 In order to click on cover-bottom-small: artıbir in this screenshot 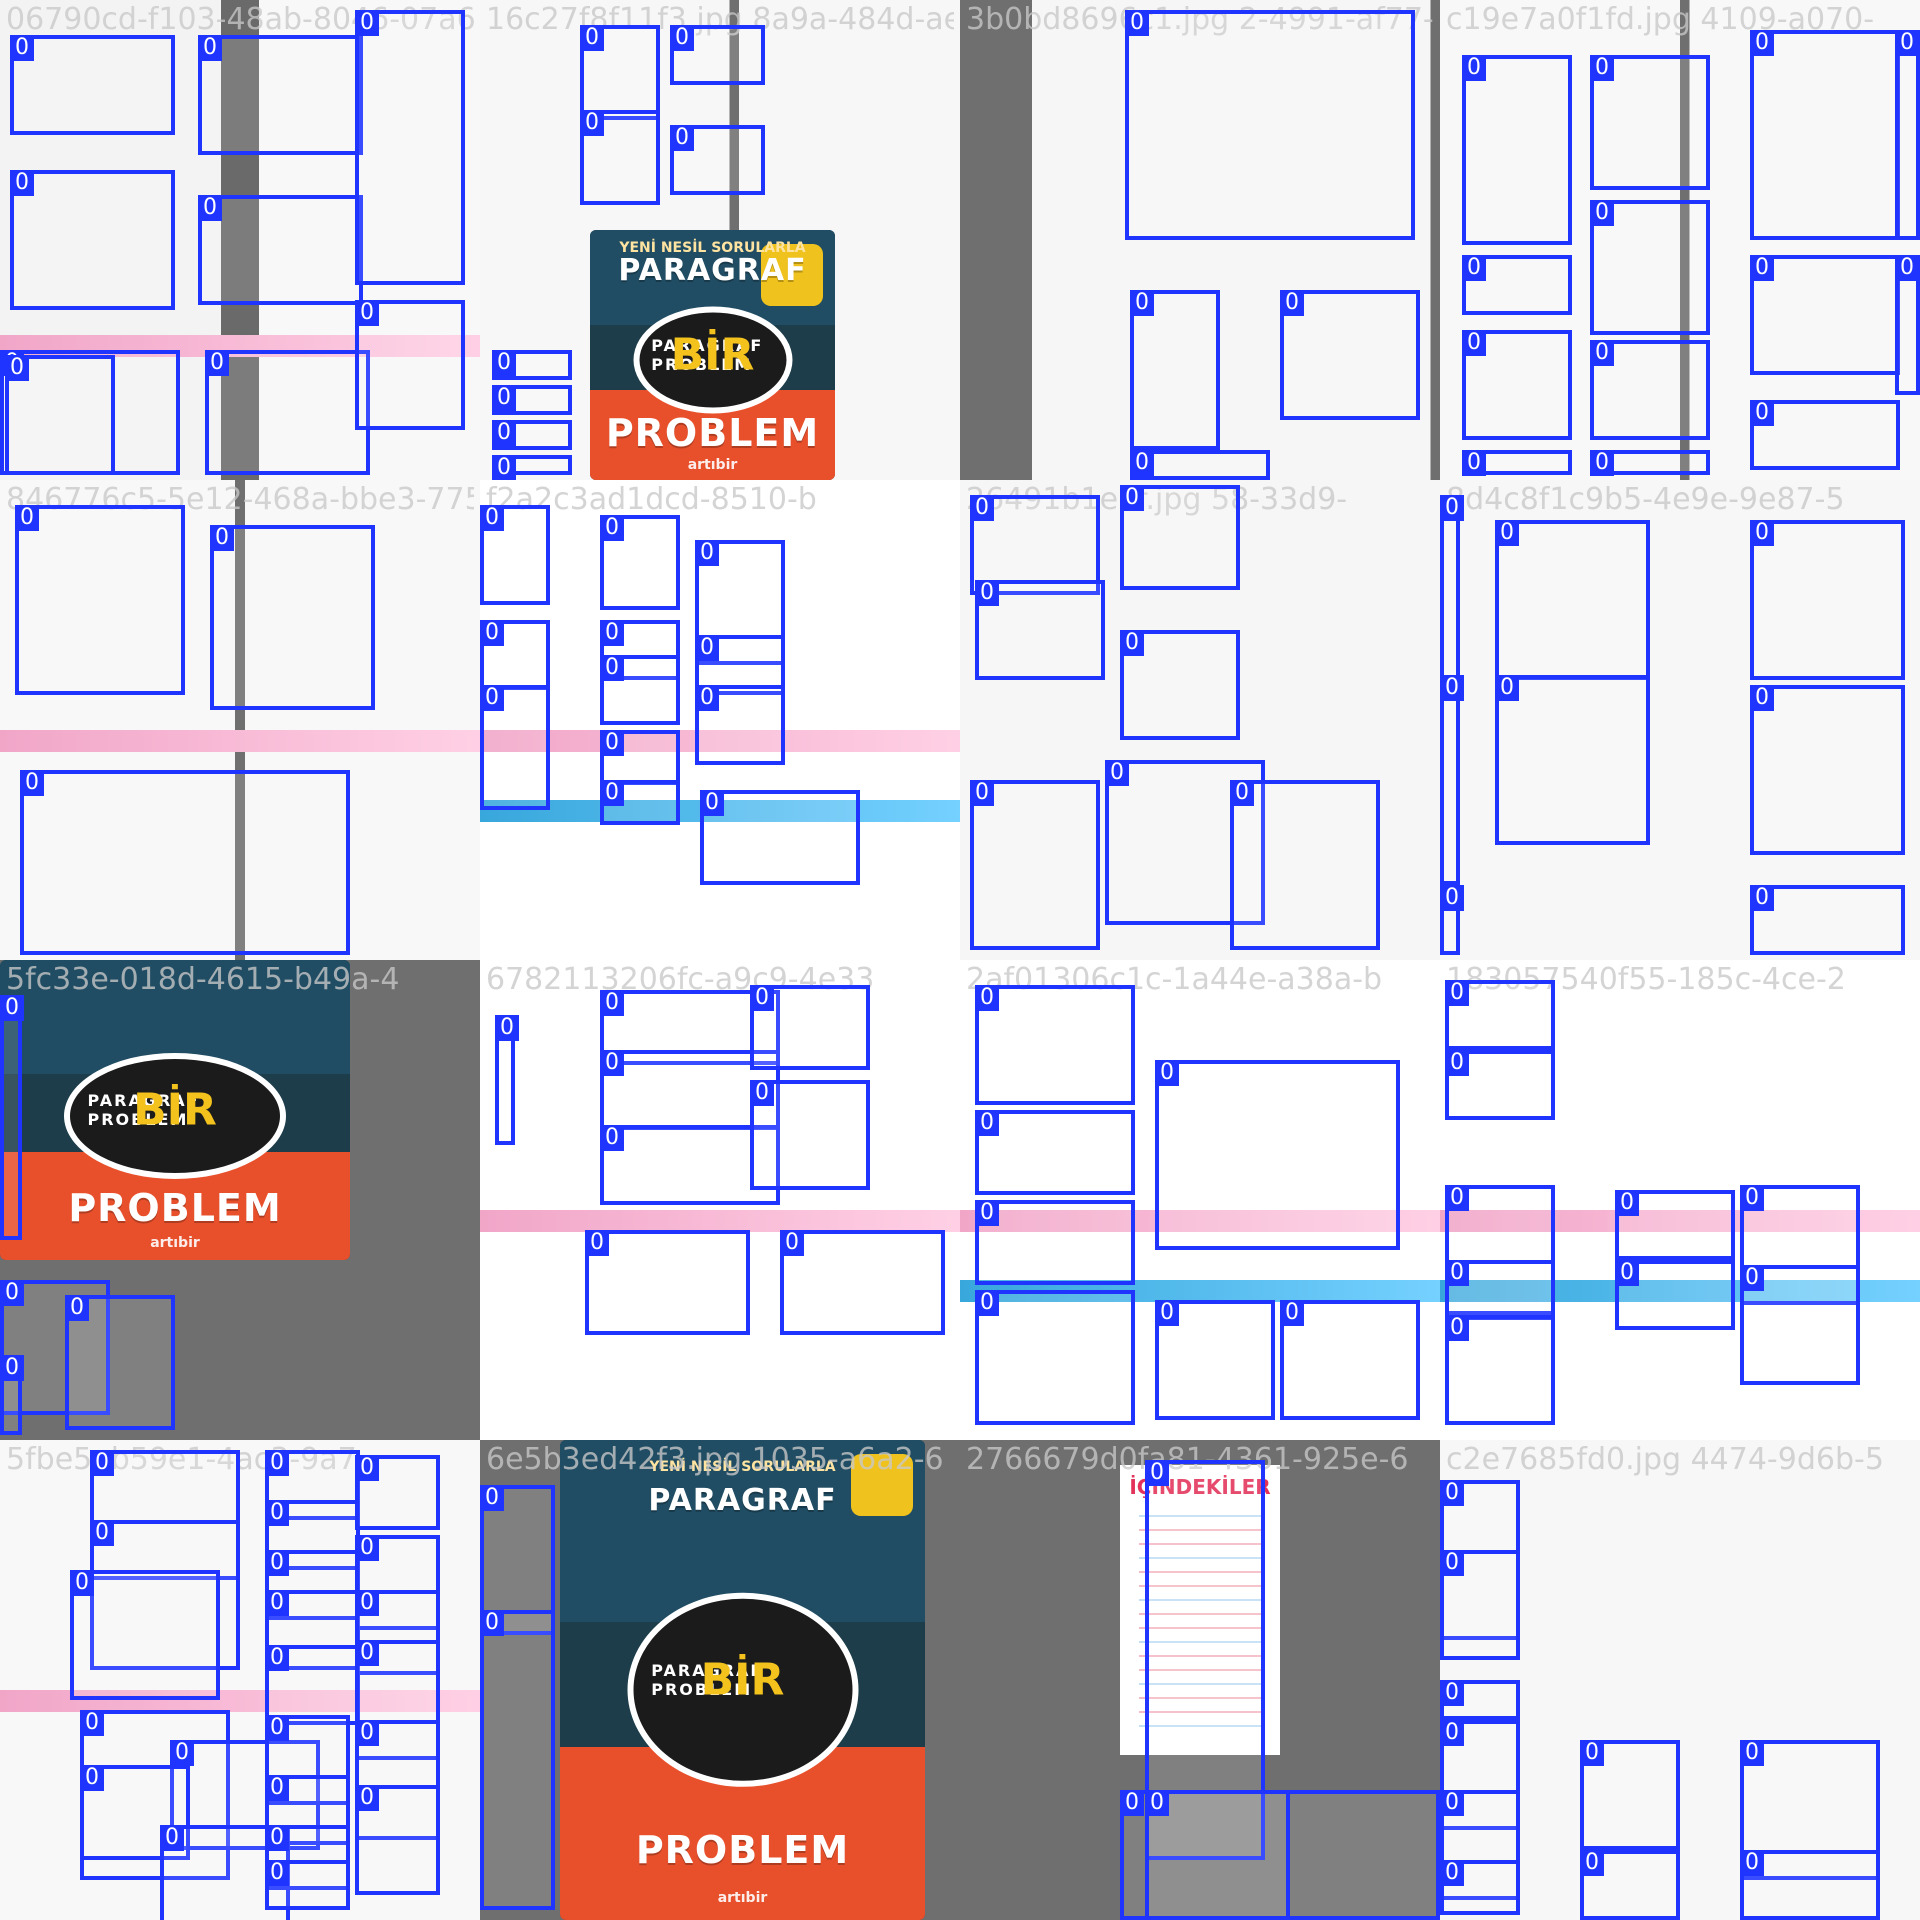, I will do `click(742, 1897)`.